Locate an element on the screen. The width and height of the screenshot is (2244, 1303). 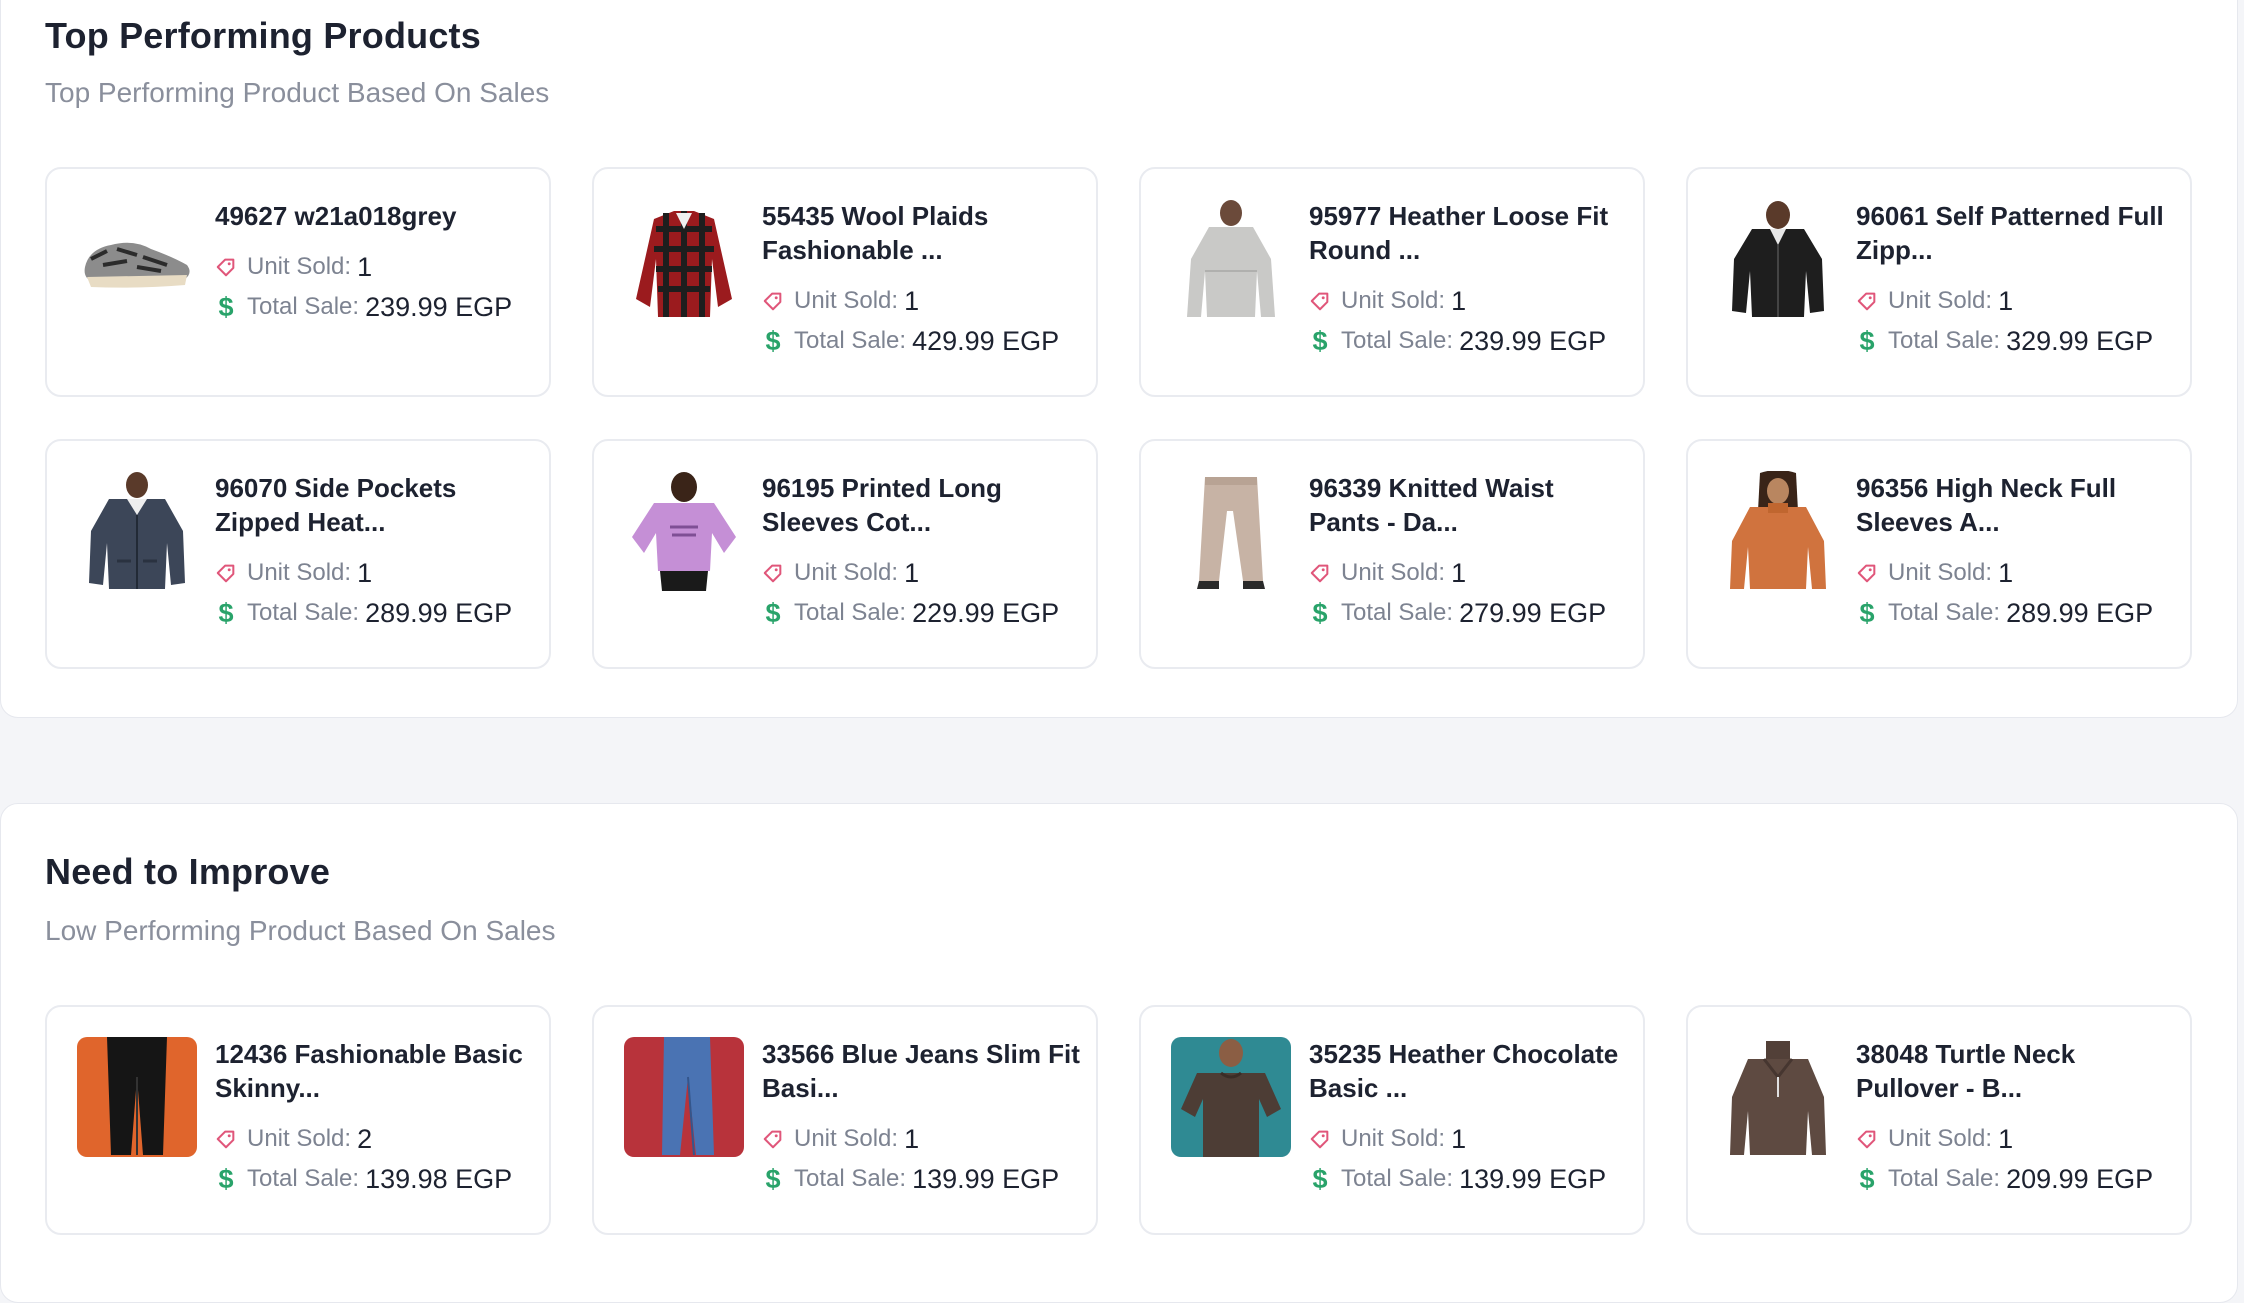
total-sale-value: 139.99 EGP is located at coordinates (986, 1178).